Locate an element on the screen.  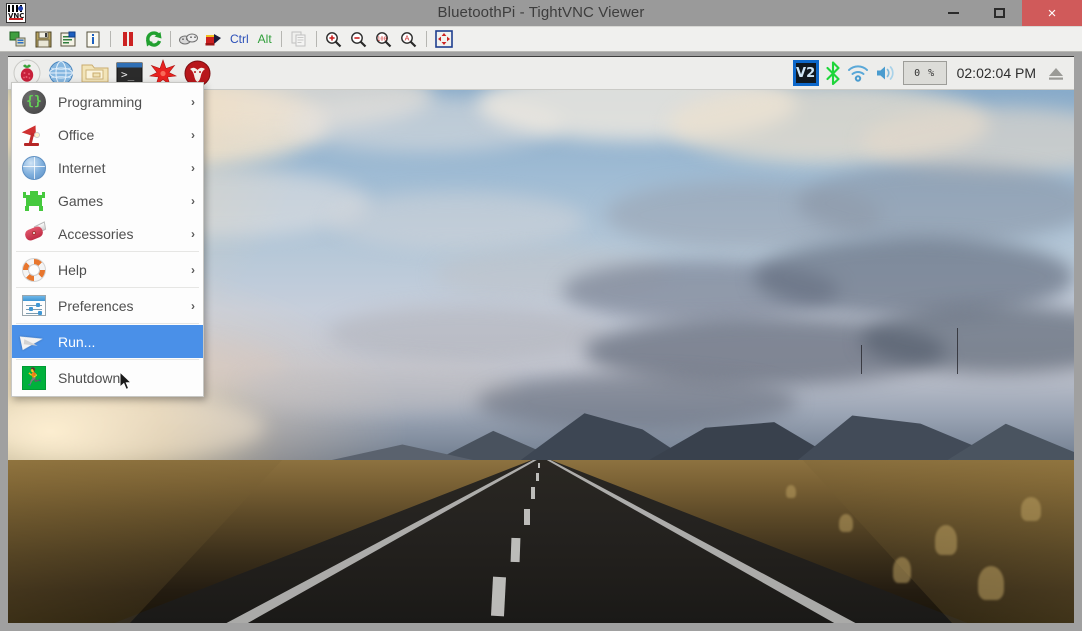
maximize-button is located at coordinates (999, 13).